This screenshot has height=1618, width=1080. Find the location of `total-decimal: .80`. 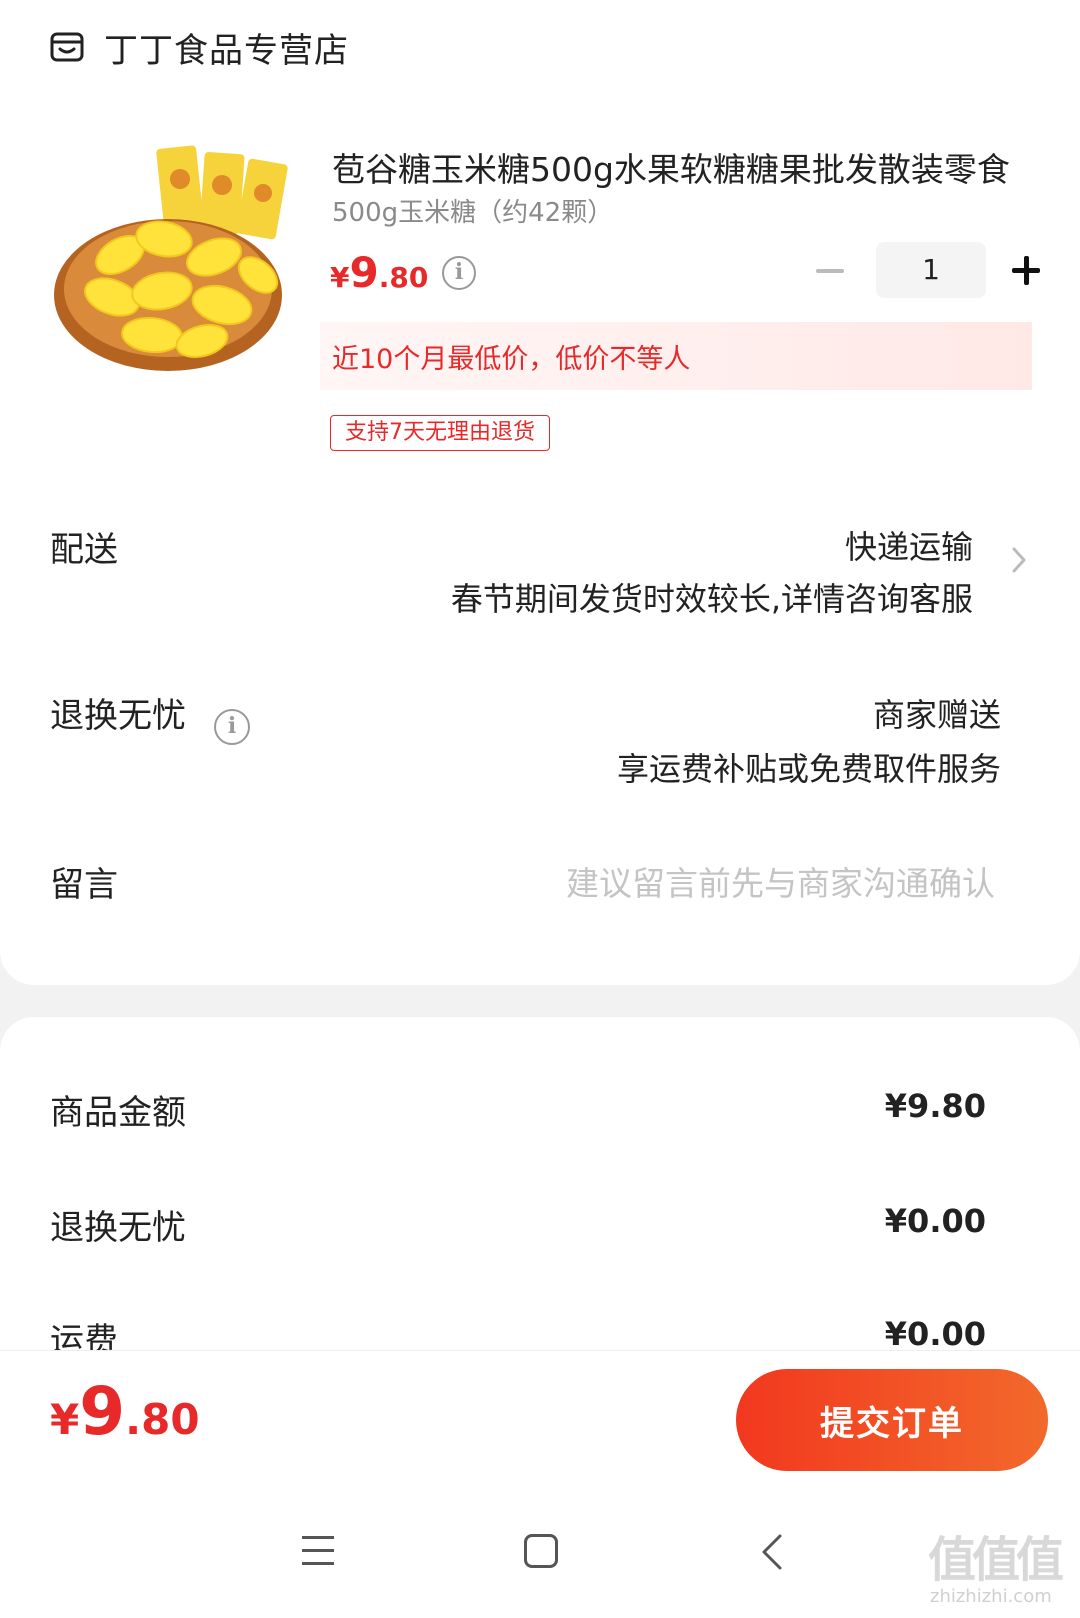

total-decimal: .80 is located at coordinates (162, 1419).